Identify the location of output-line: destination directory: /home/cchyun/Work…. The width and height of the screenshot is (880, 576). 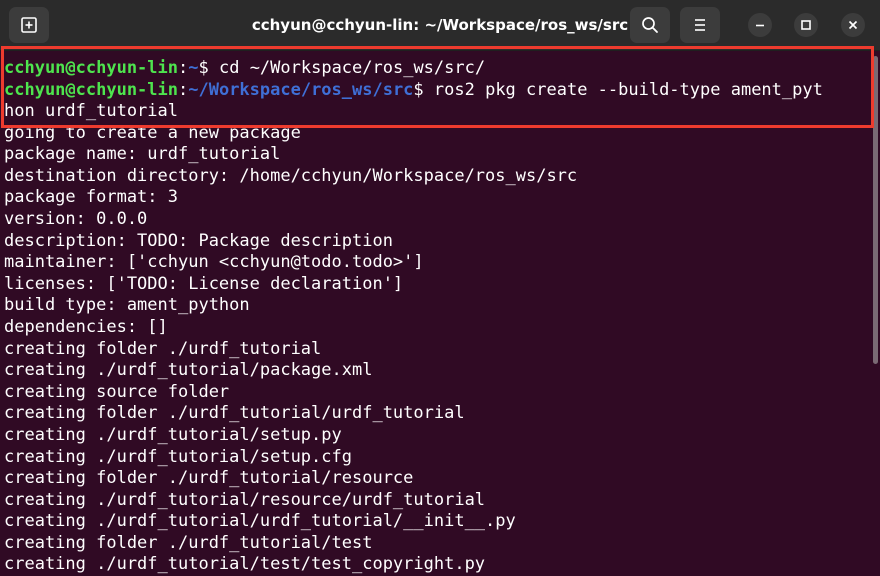
(291, 176).